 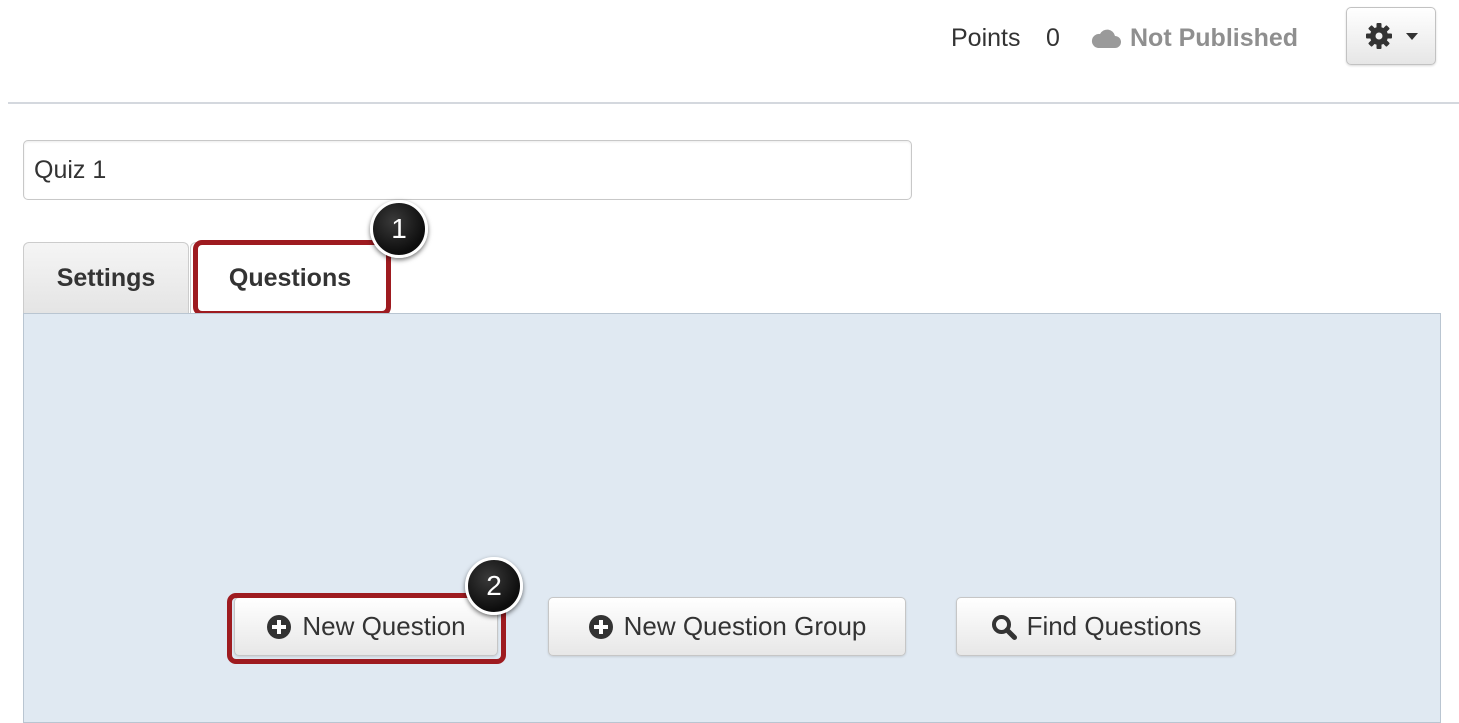 What do you see at coordinates (1379, 36) in the screenshot?
I see `gear-icon` at bounding box center [1379, 36].